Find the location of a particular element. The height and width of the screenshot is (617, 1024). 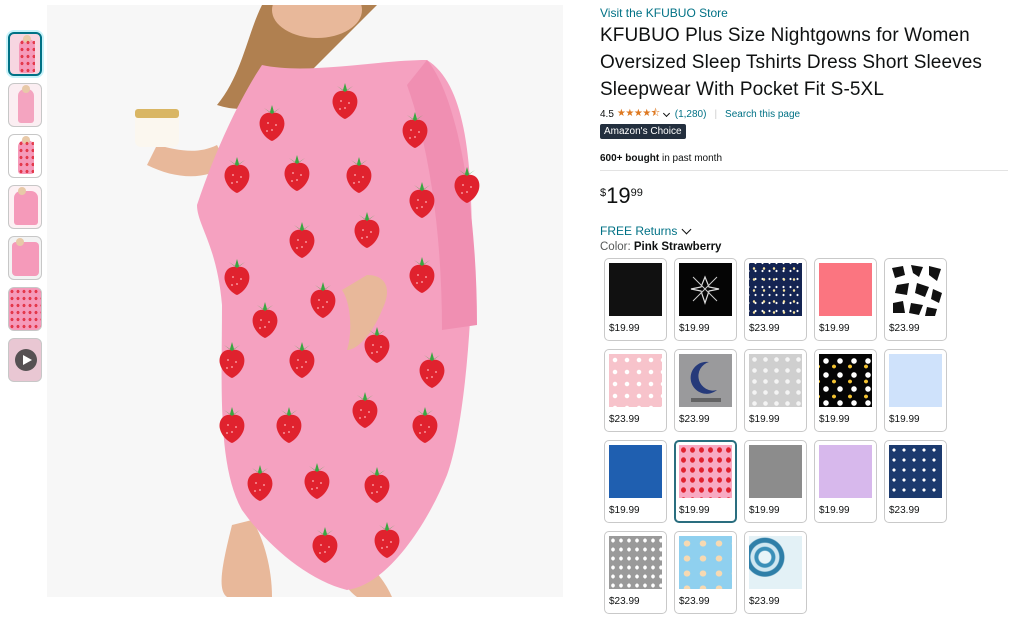

rating-count-link: (1,280) is located at coordinates (691, 114).